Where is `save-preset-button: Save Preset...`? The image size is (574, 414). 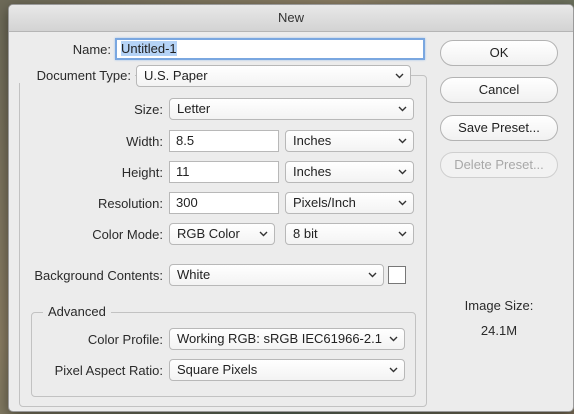 save-preset-button: Save Preset... is located at coordinates (499, 128).